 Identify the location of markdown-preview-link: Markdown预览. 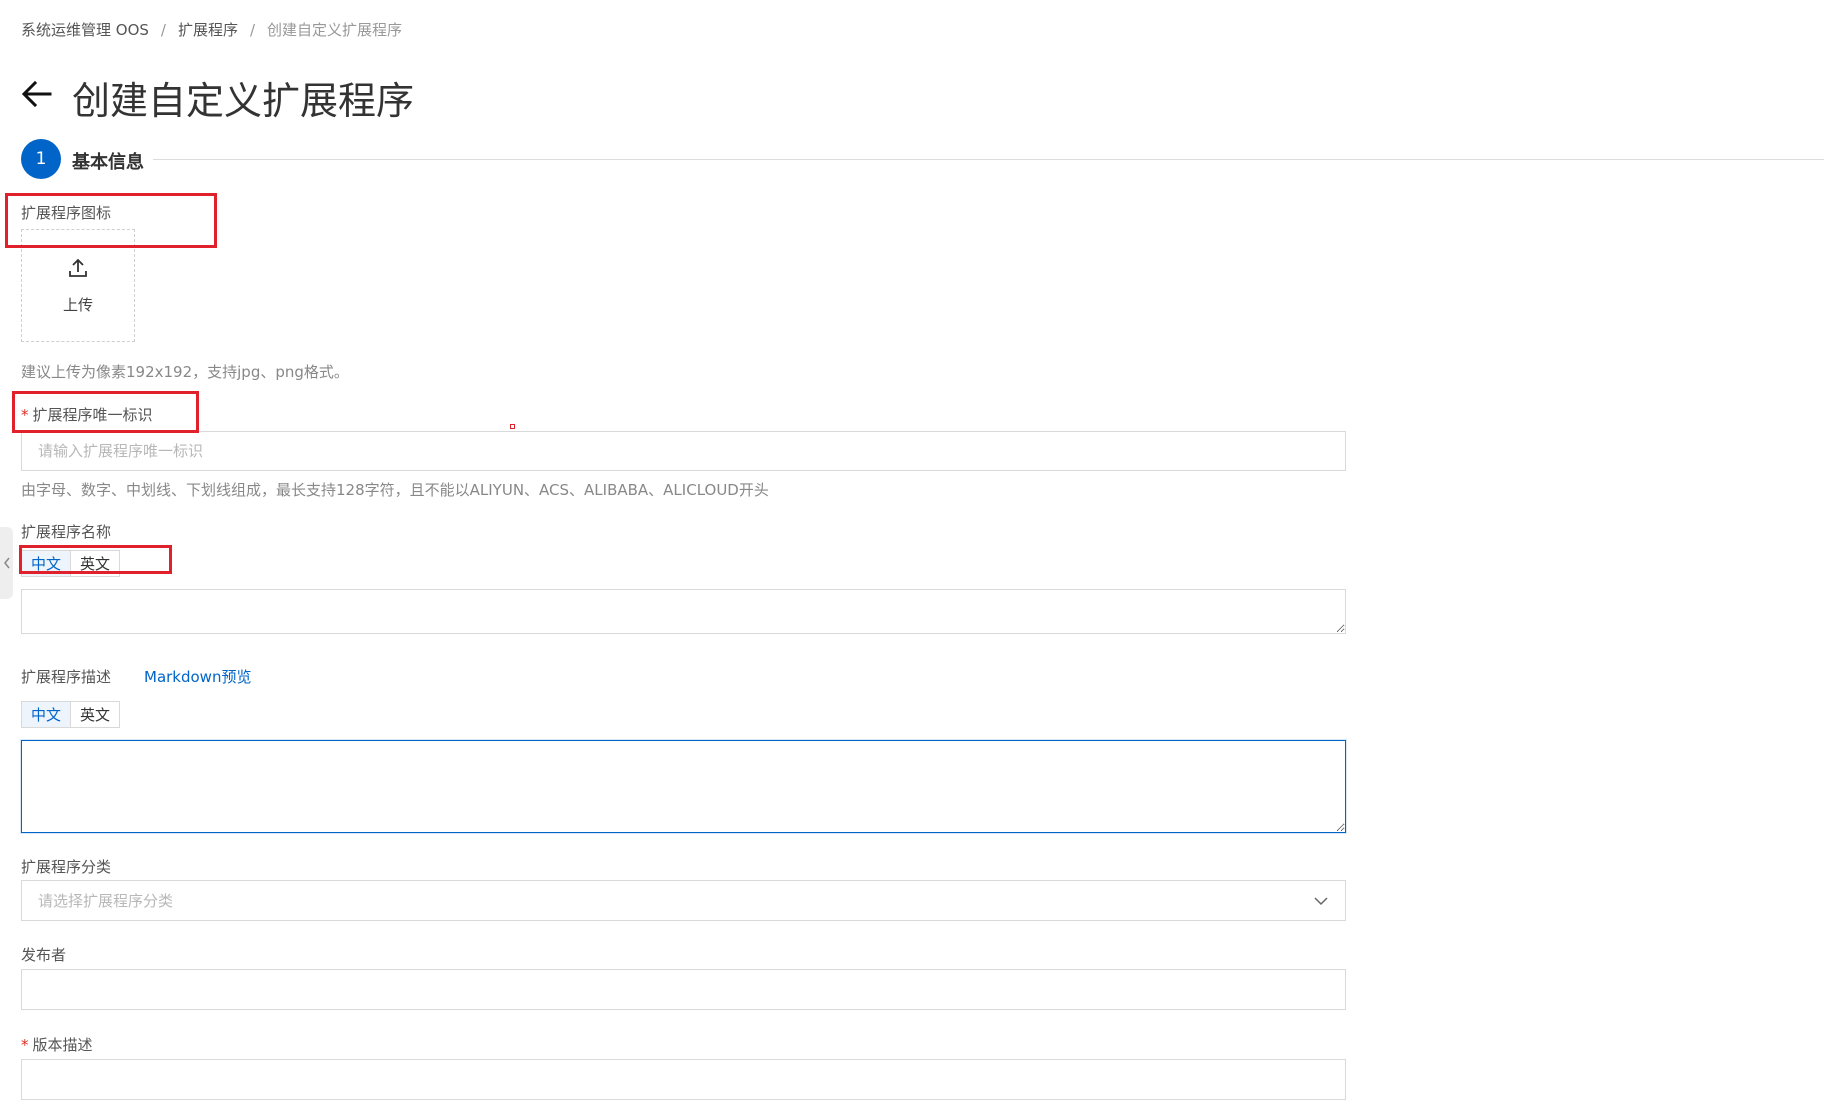
(197, 676).